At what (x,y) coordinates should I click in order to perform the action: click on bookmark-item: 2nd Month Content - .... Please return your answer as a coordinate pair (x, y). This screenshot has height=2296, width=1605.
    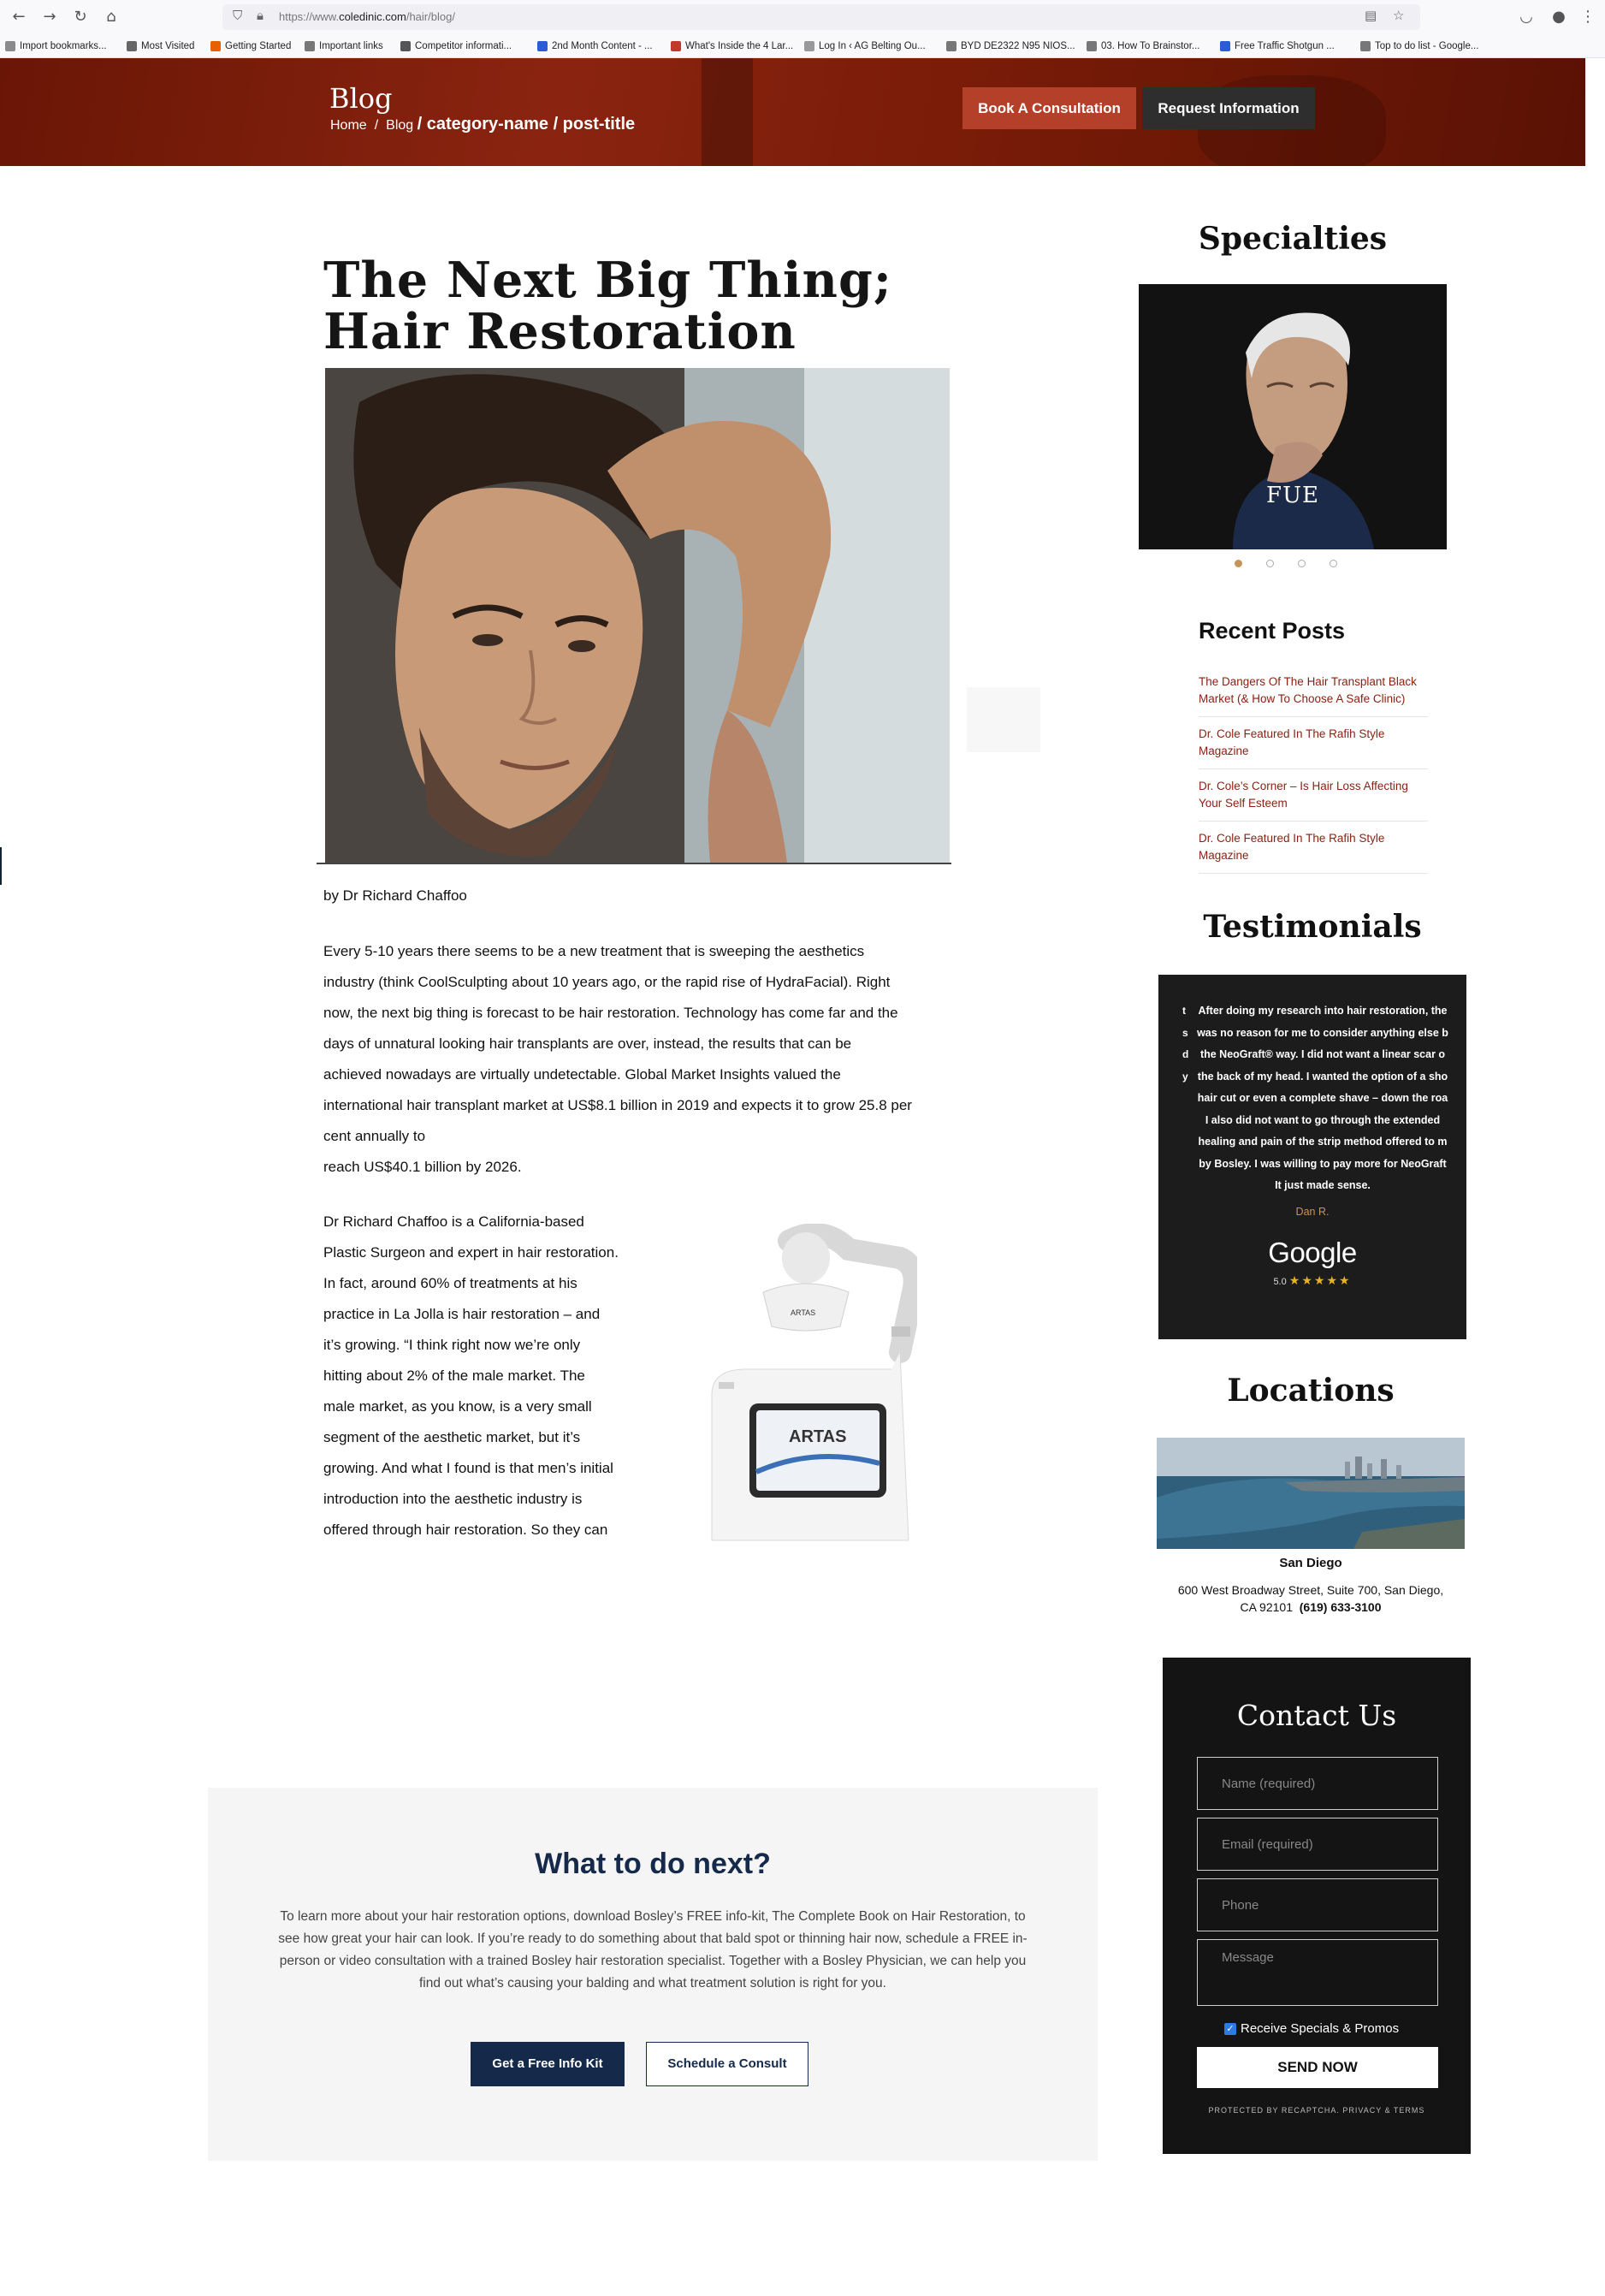
    Looking at the image, I should click on (595, 46).